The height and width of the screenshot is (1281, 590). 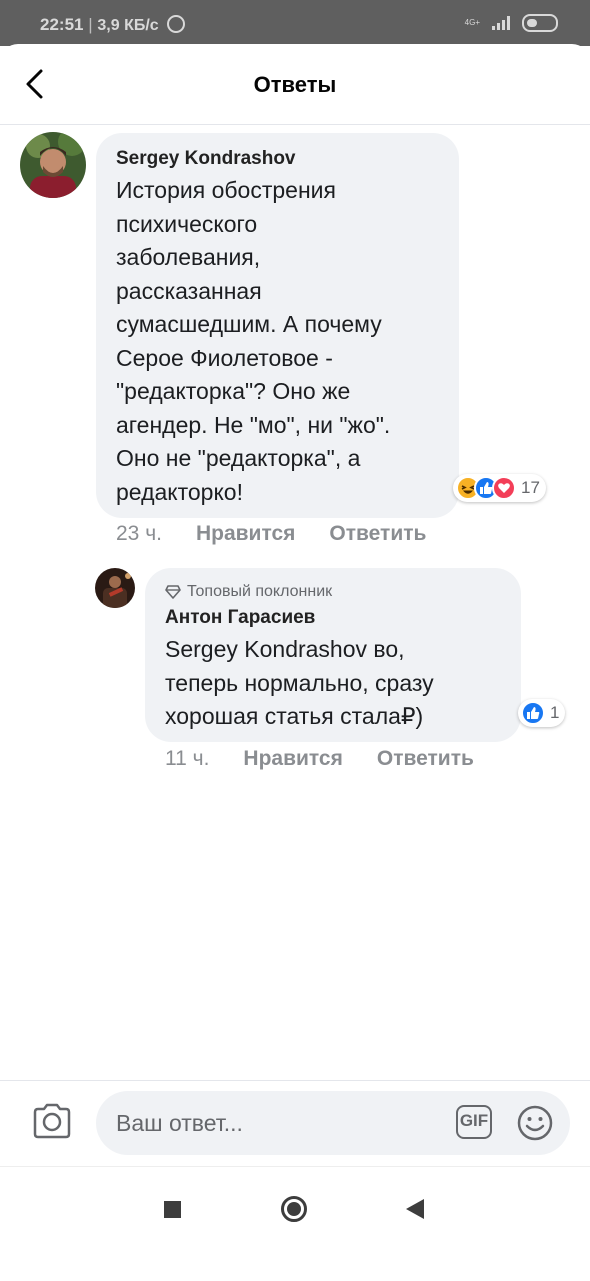 I want to click on comment-actions: 23 ч. Нравится Ответить, so click(x=271, y=534).